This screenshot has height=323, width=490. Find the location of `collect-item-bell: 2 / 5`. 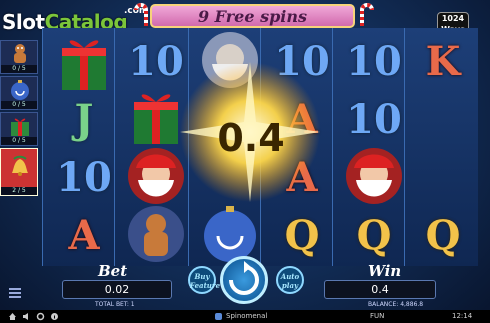

collect-item-bell: 2 / 5 is located at coordinates (19, 172).